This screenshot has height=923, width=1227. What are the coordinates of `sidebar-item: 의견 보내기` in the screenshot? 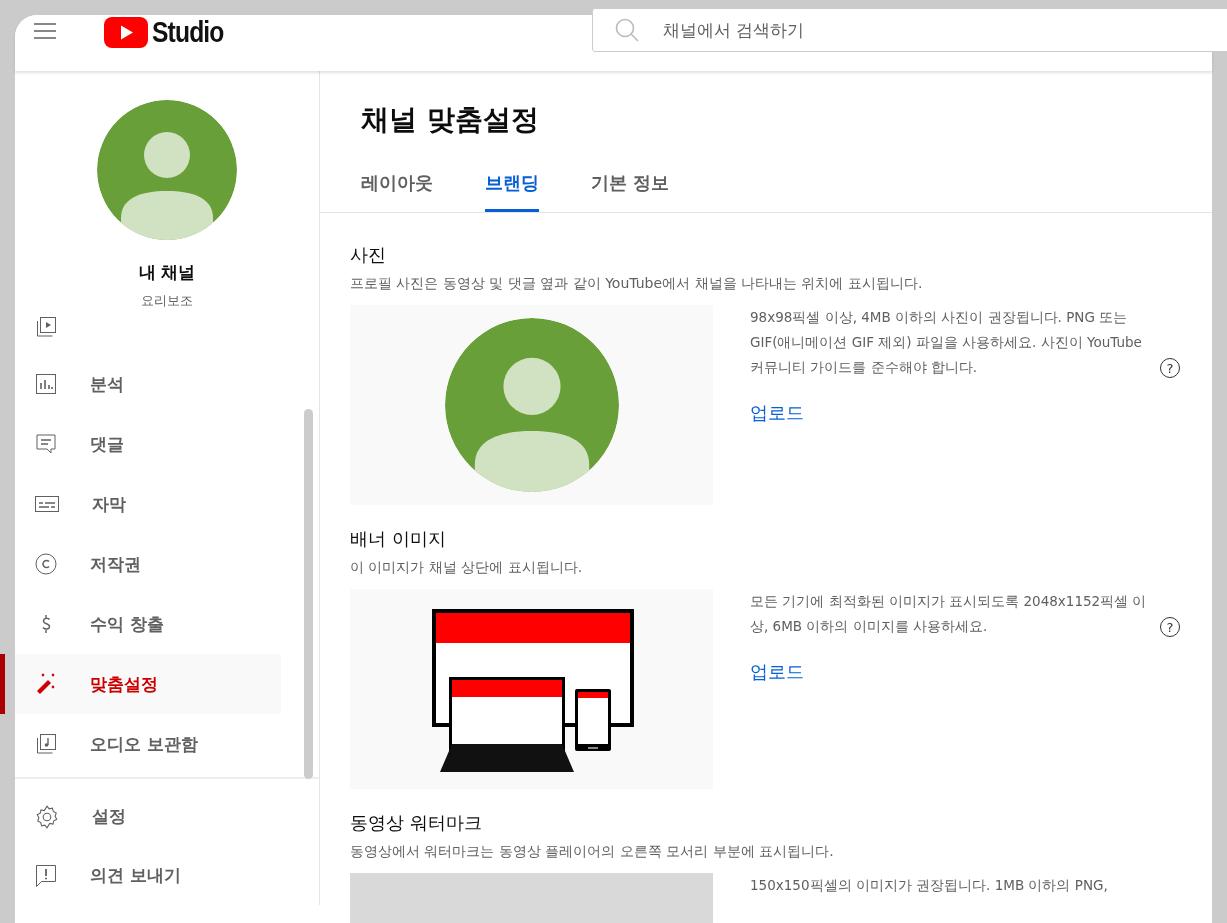 It's located at (148, 875).